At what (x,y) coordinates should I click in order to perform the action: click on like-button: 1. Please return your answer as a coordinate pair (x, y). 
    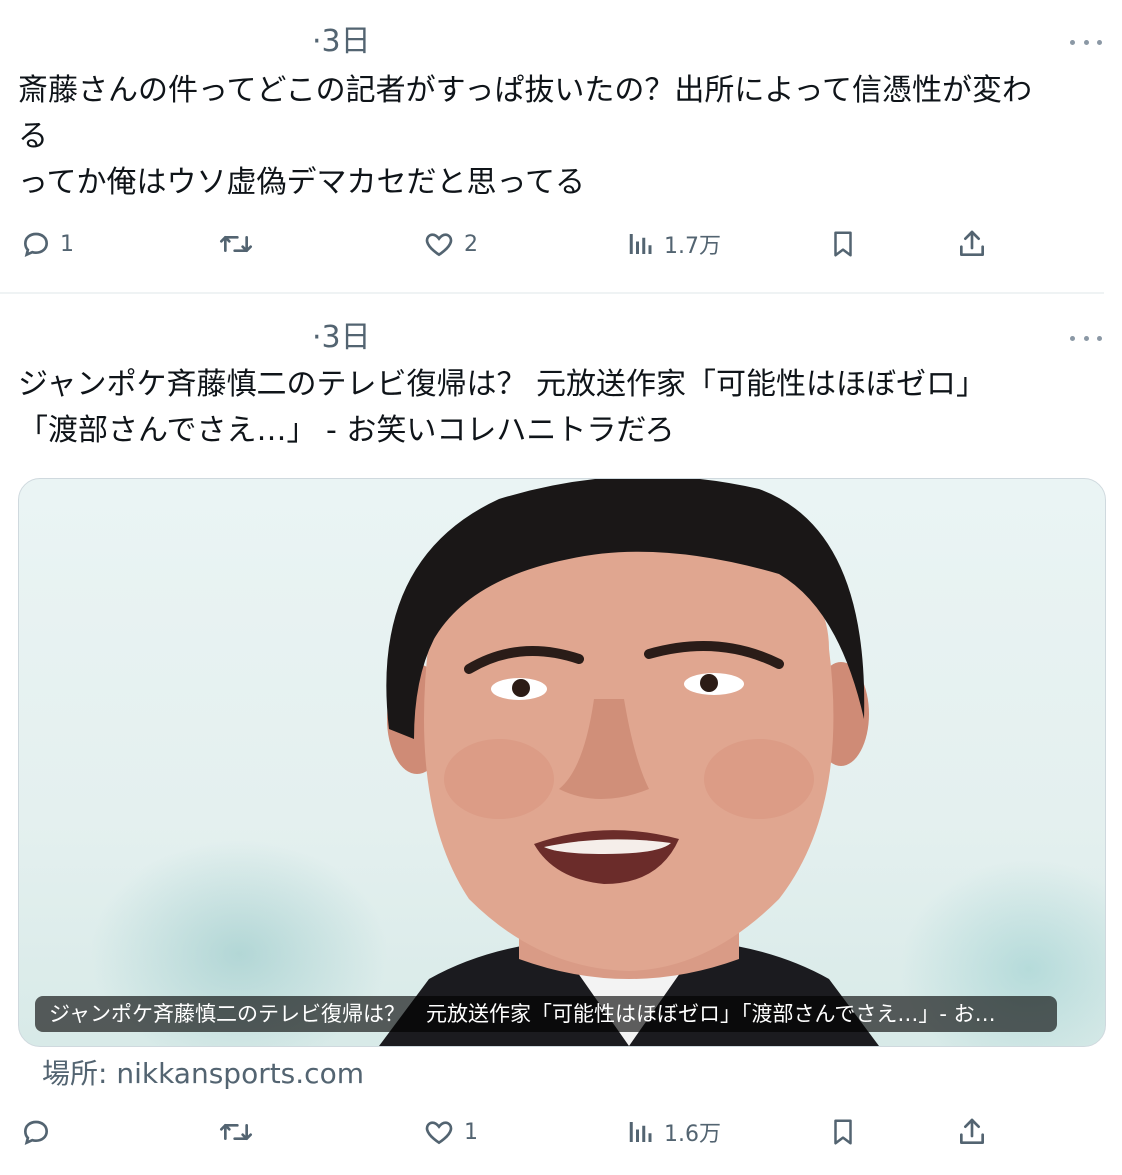
    Looking at the image, I should click on (450, 1132).